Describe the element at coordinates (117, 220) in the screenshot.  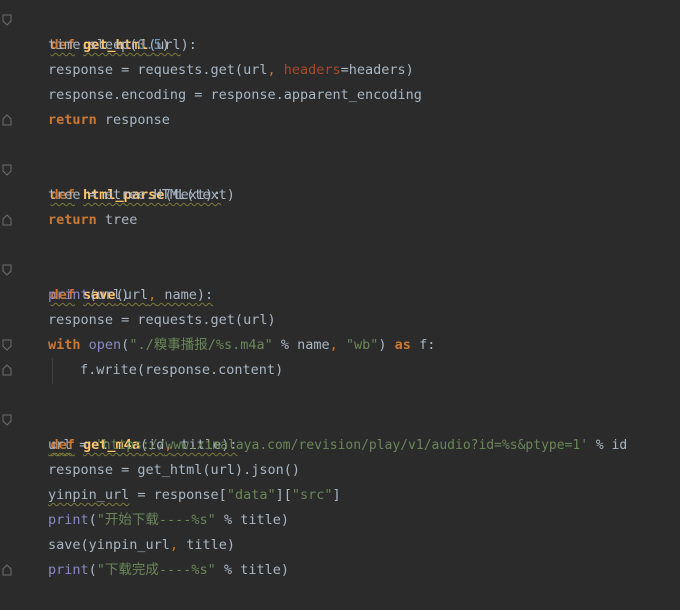
I see `code-text: tree` at that location.